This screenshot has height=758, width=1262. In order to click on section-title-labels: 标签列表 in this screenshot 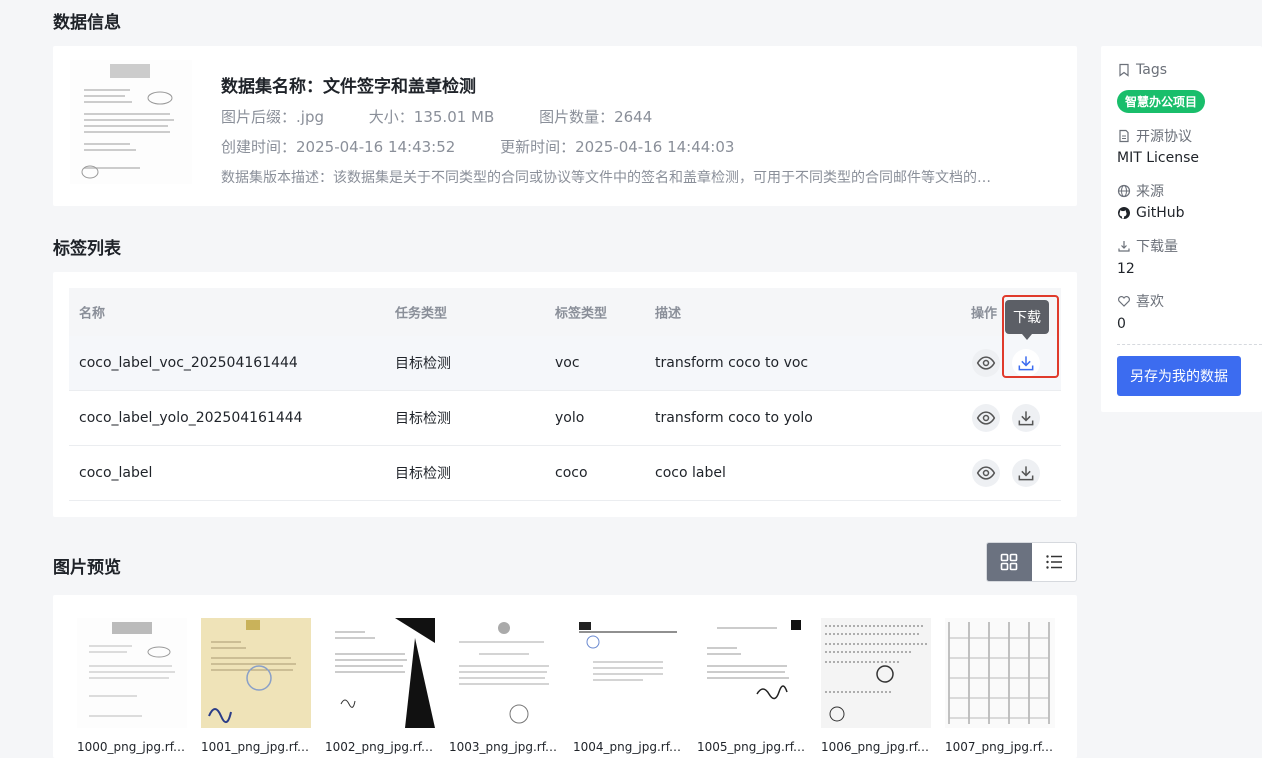, I will do `click(87, 249)`.